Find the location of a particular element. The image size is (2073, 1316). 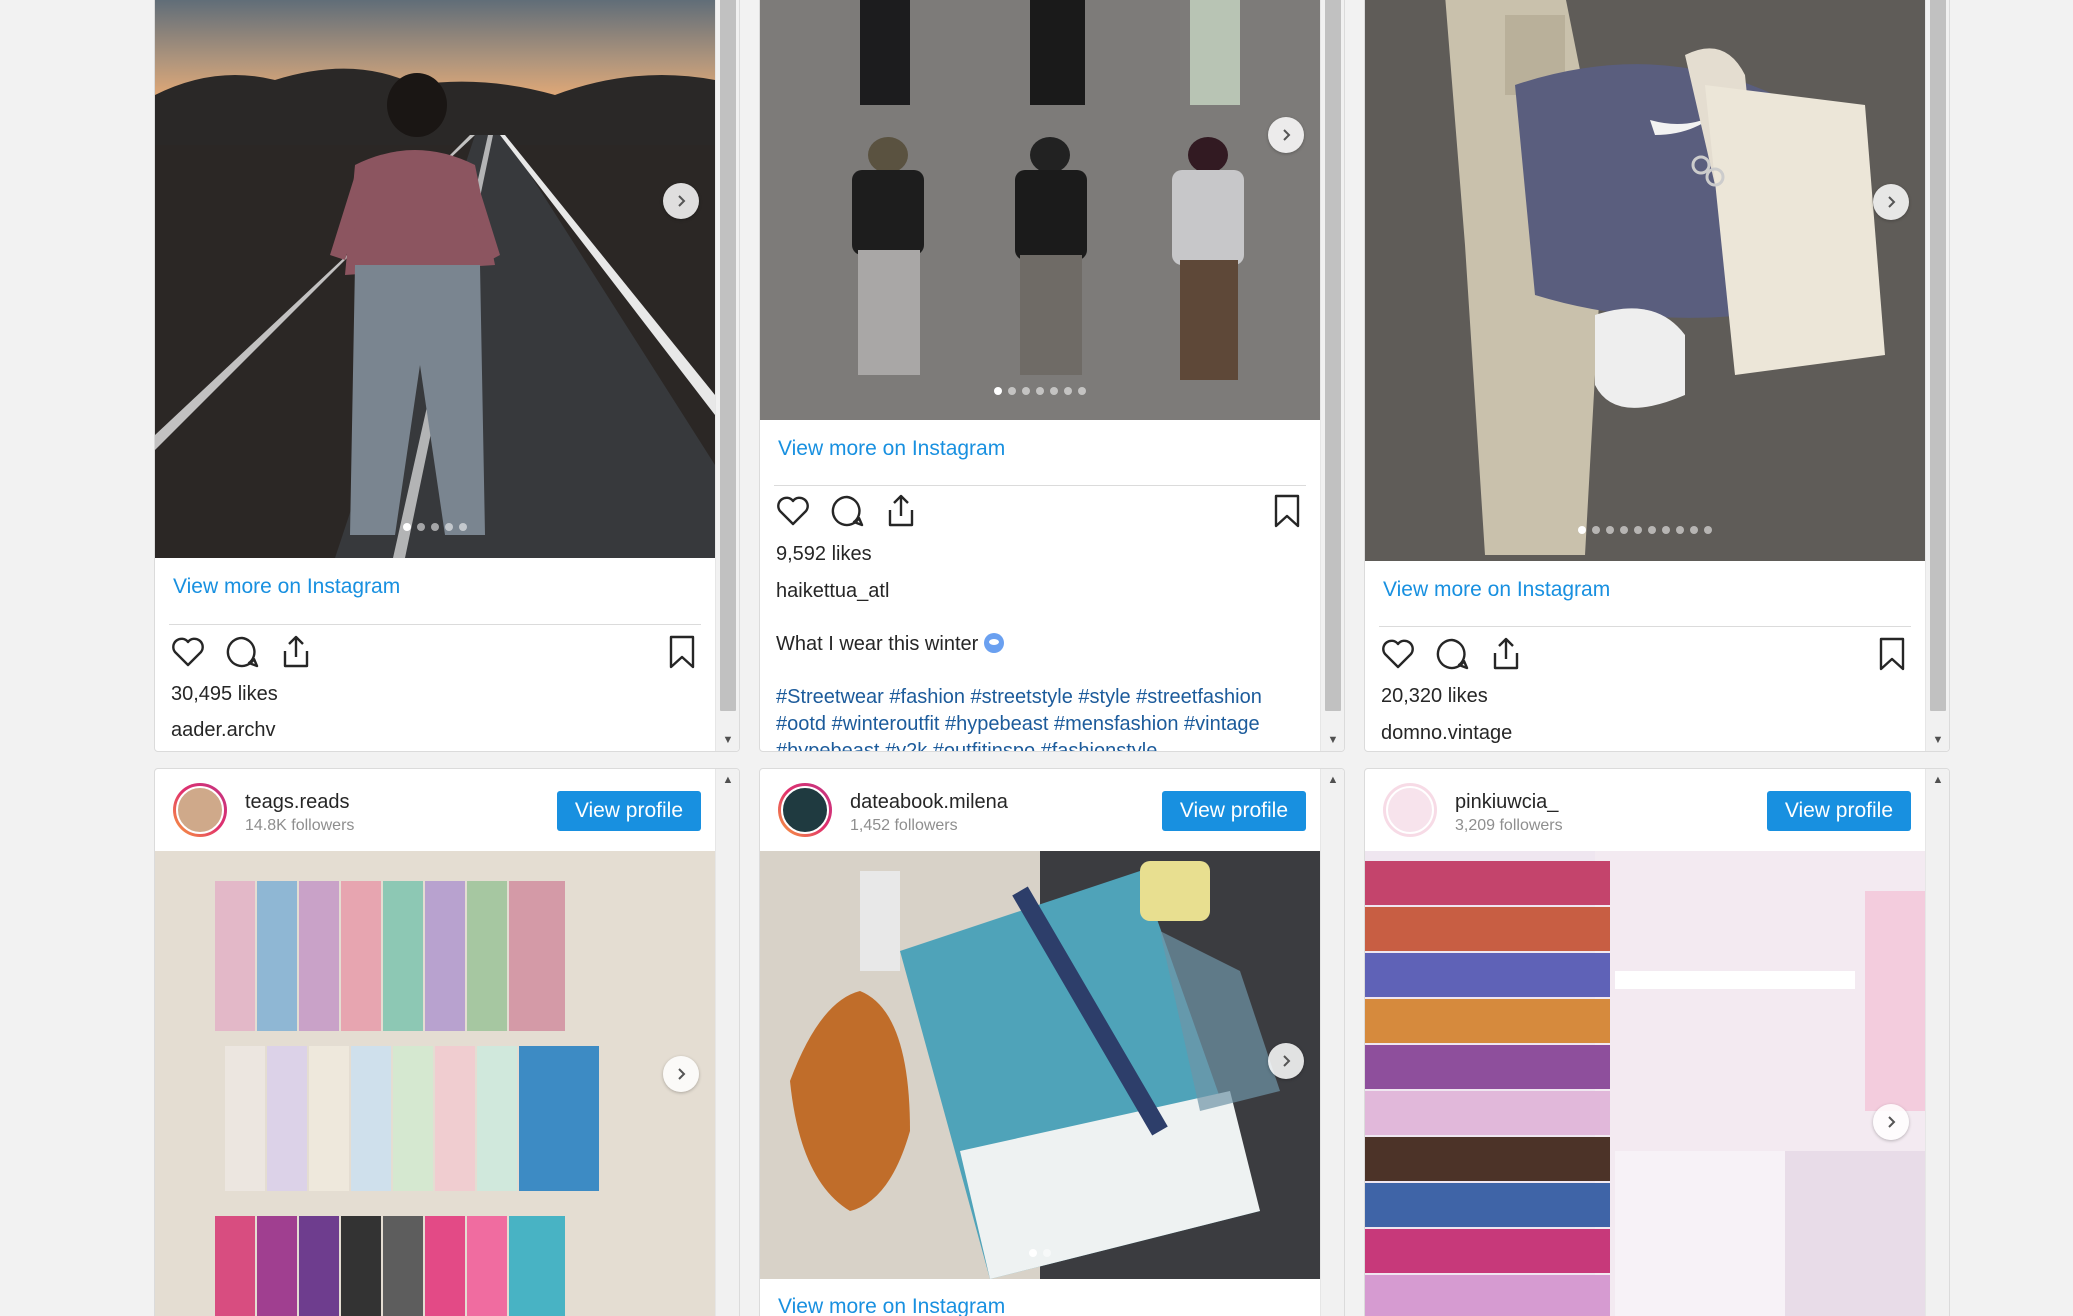

post-caption: What I wear this winter is located at coordinates (1040, 644).